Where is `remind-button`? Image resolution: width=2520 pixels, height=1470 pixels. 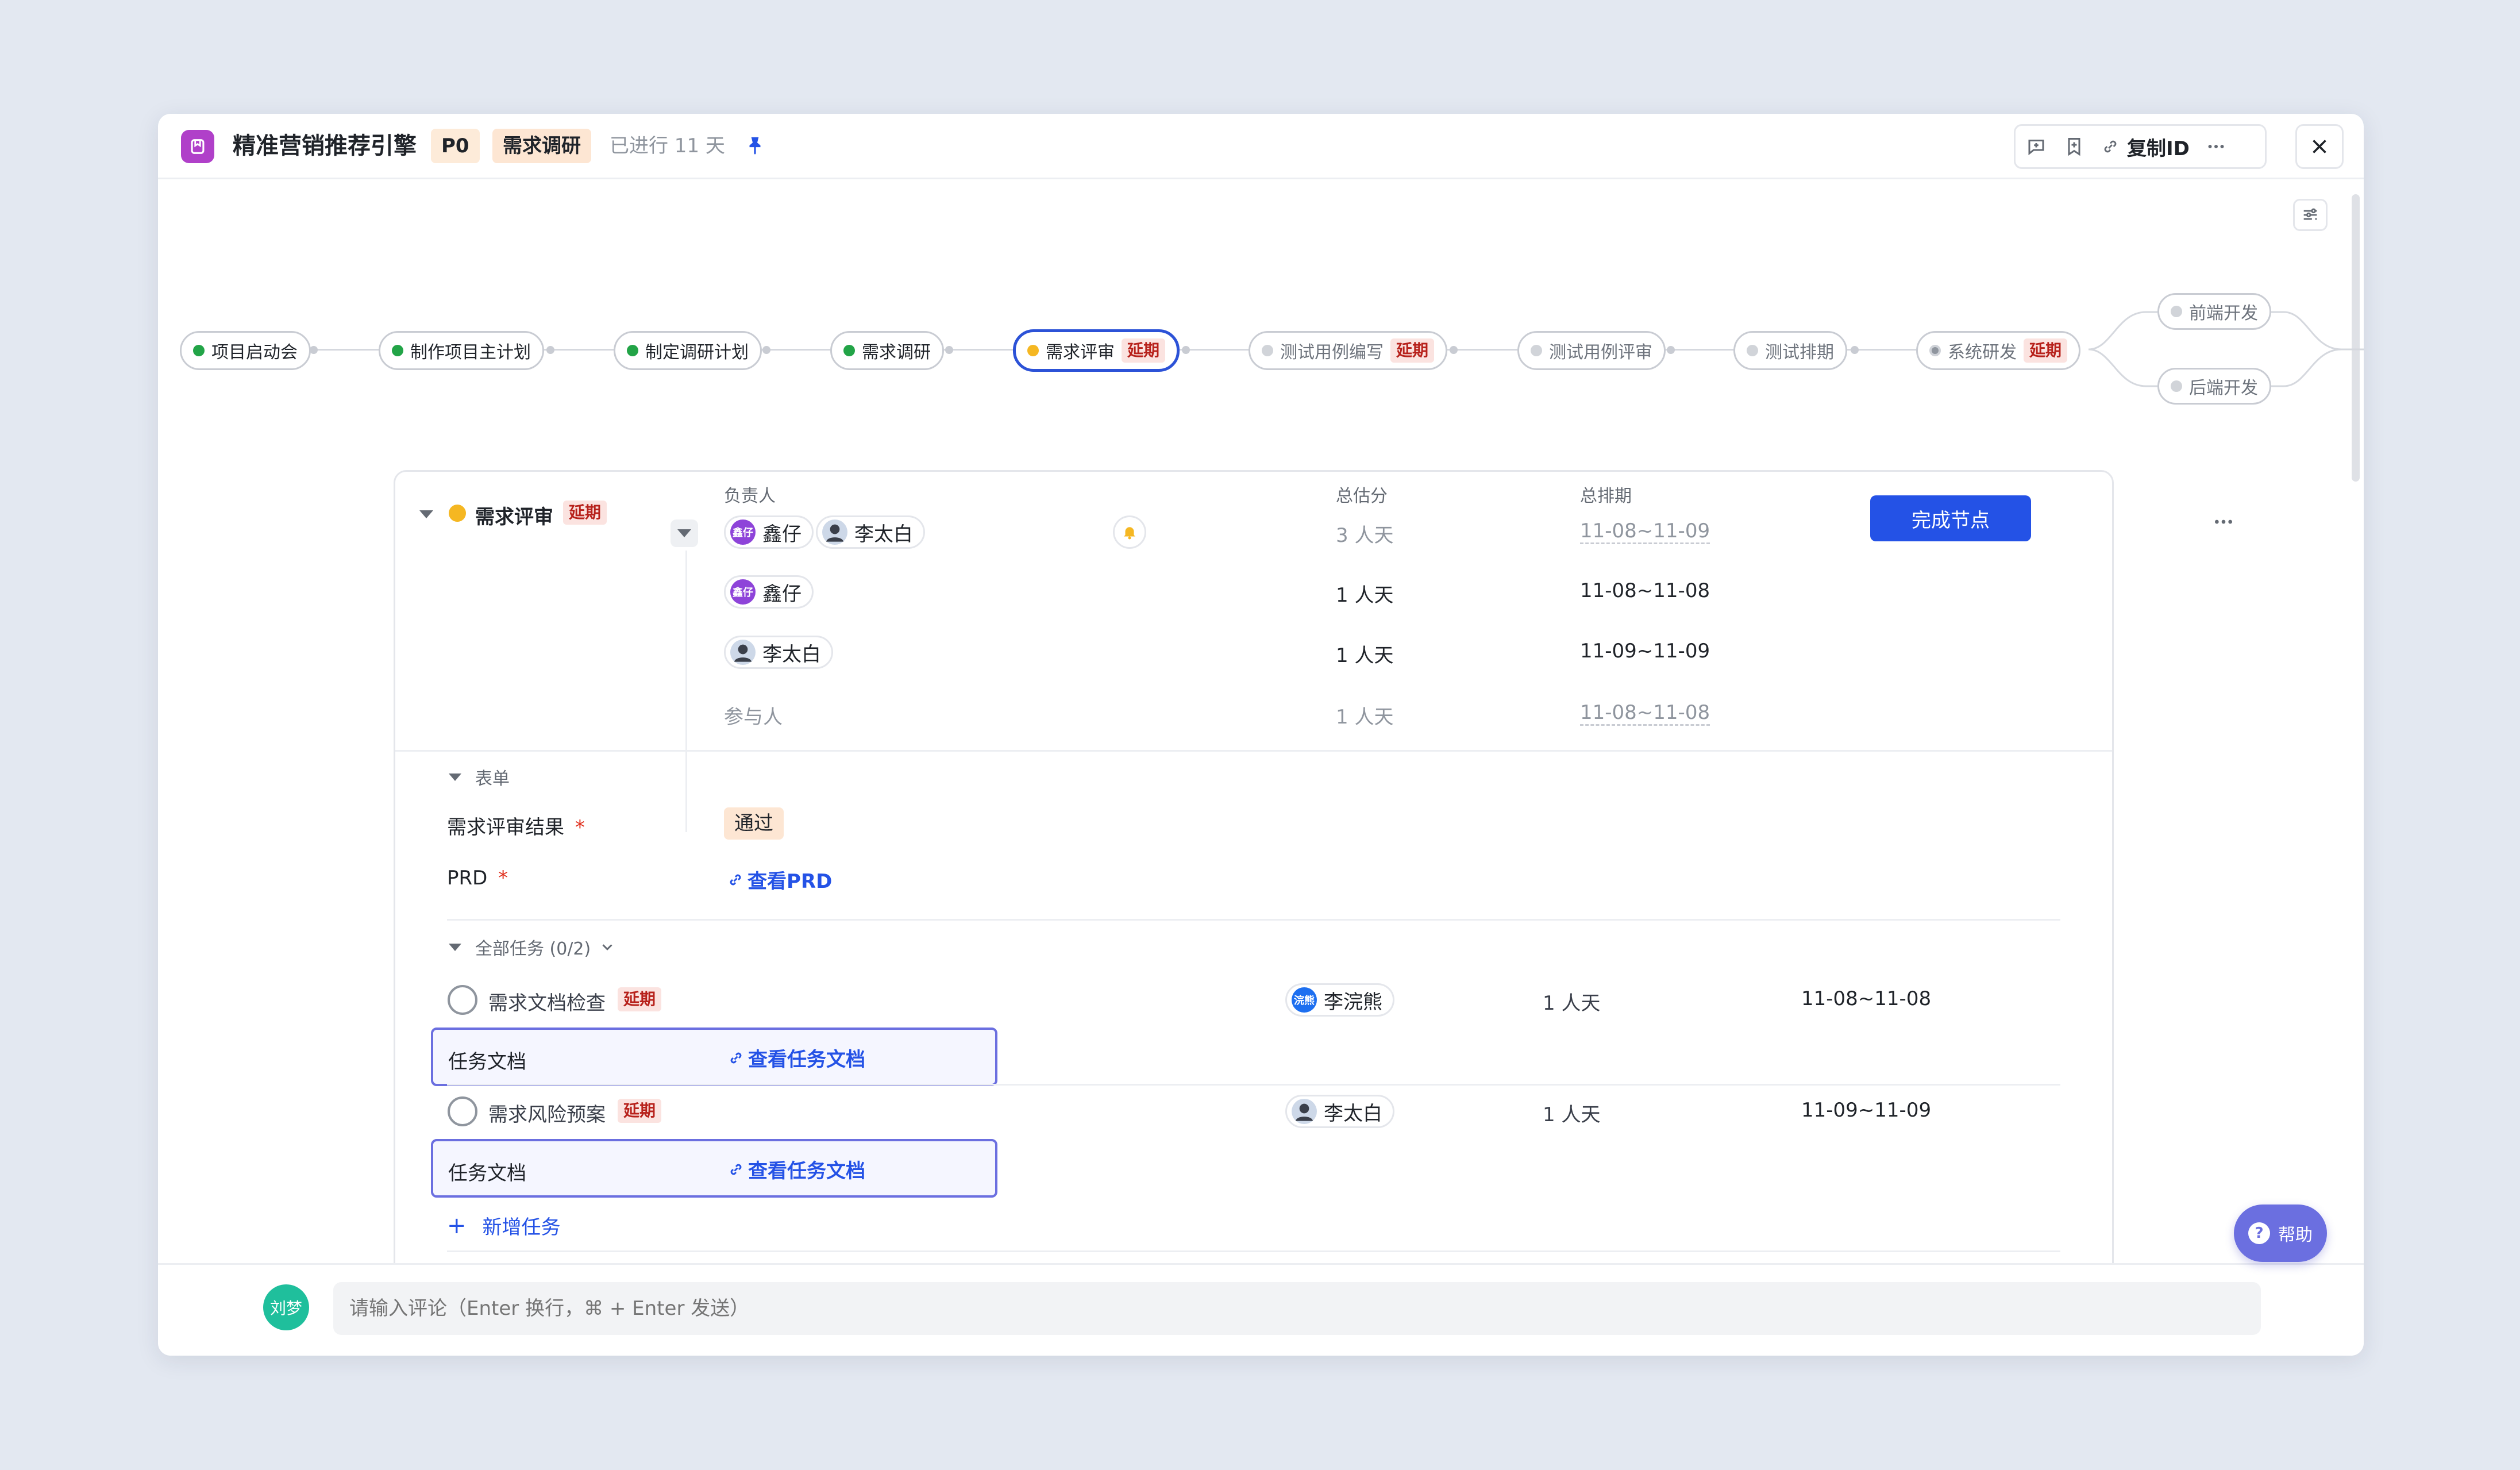 remind-button is located at coordinates (1130, 532).